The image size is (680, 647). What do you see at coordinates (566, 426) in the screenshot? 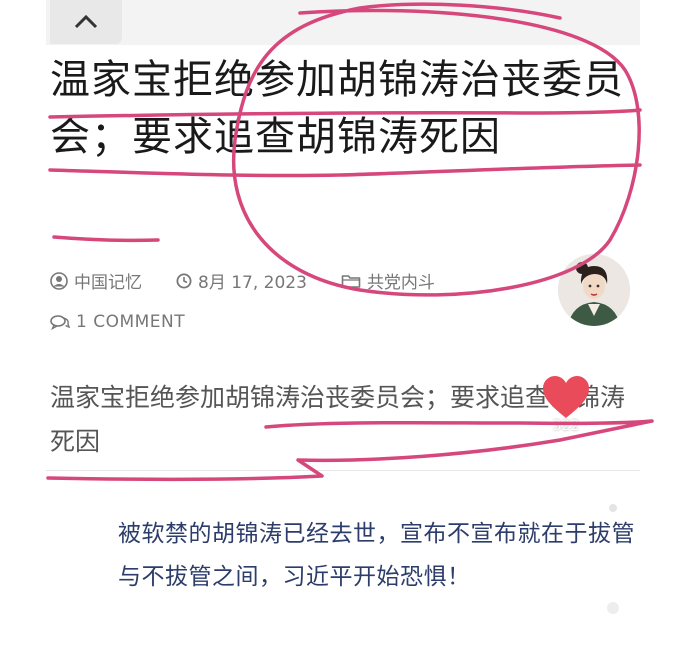
I see `like-count: 322` at bounding box center [566, 426].